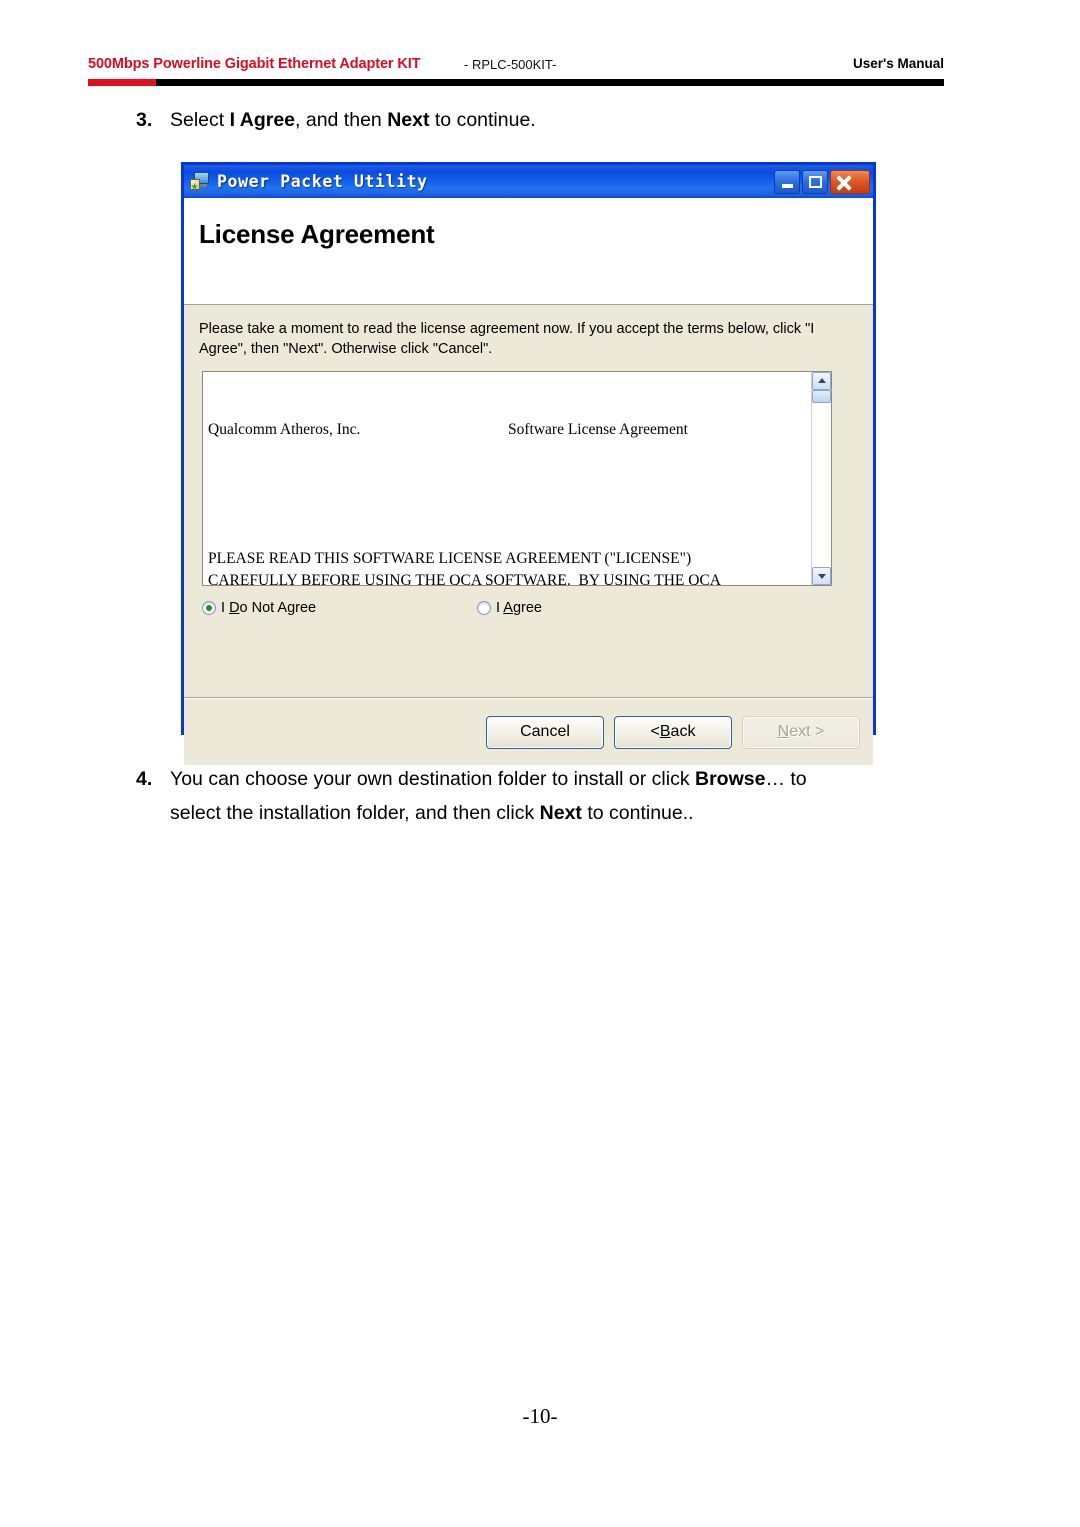 This screenshot has width=1080, height=1527. I want to click on maximize-button, so click(815, 181).